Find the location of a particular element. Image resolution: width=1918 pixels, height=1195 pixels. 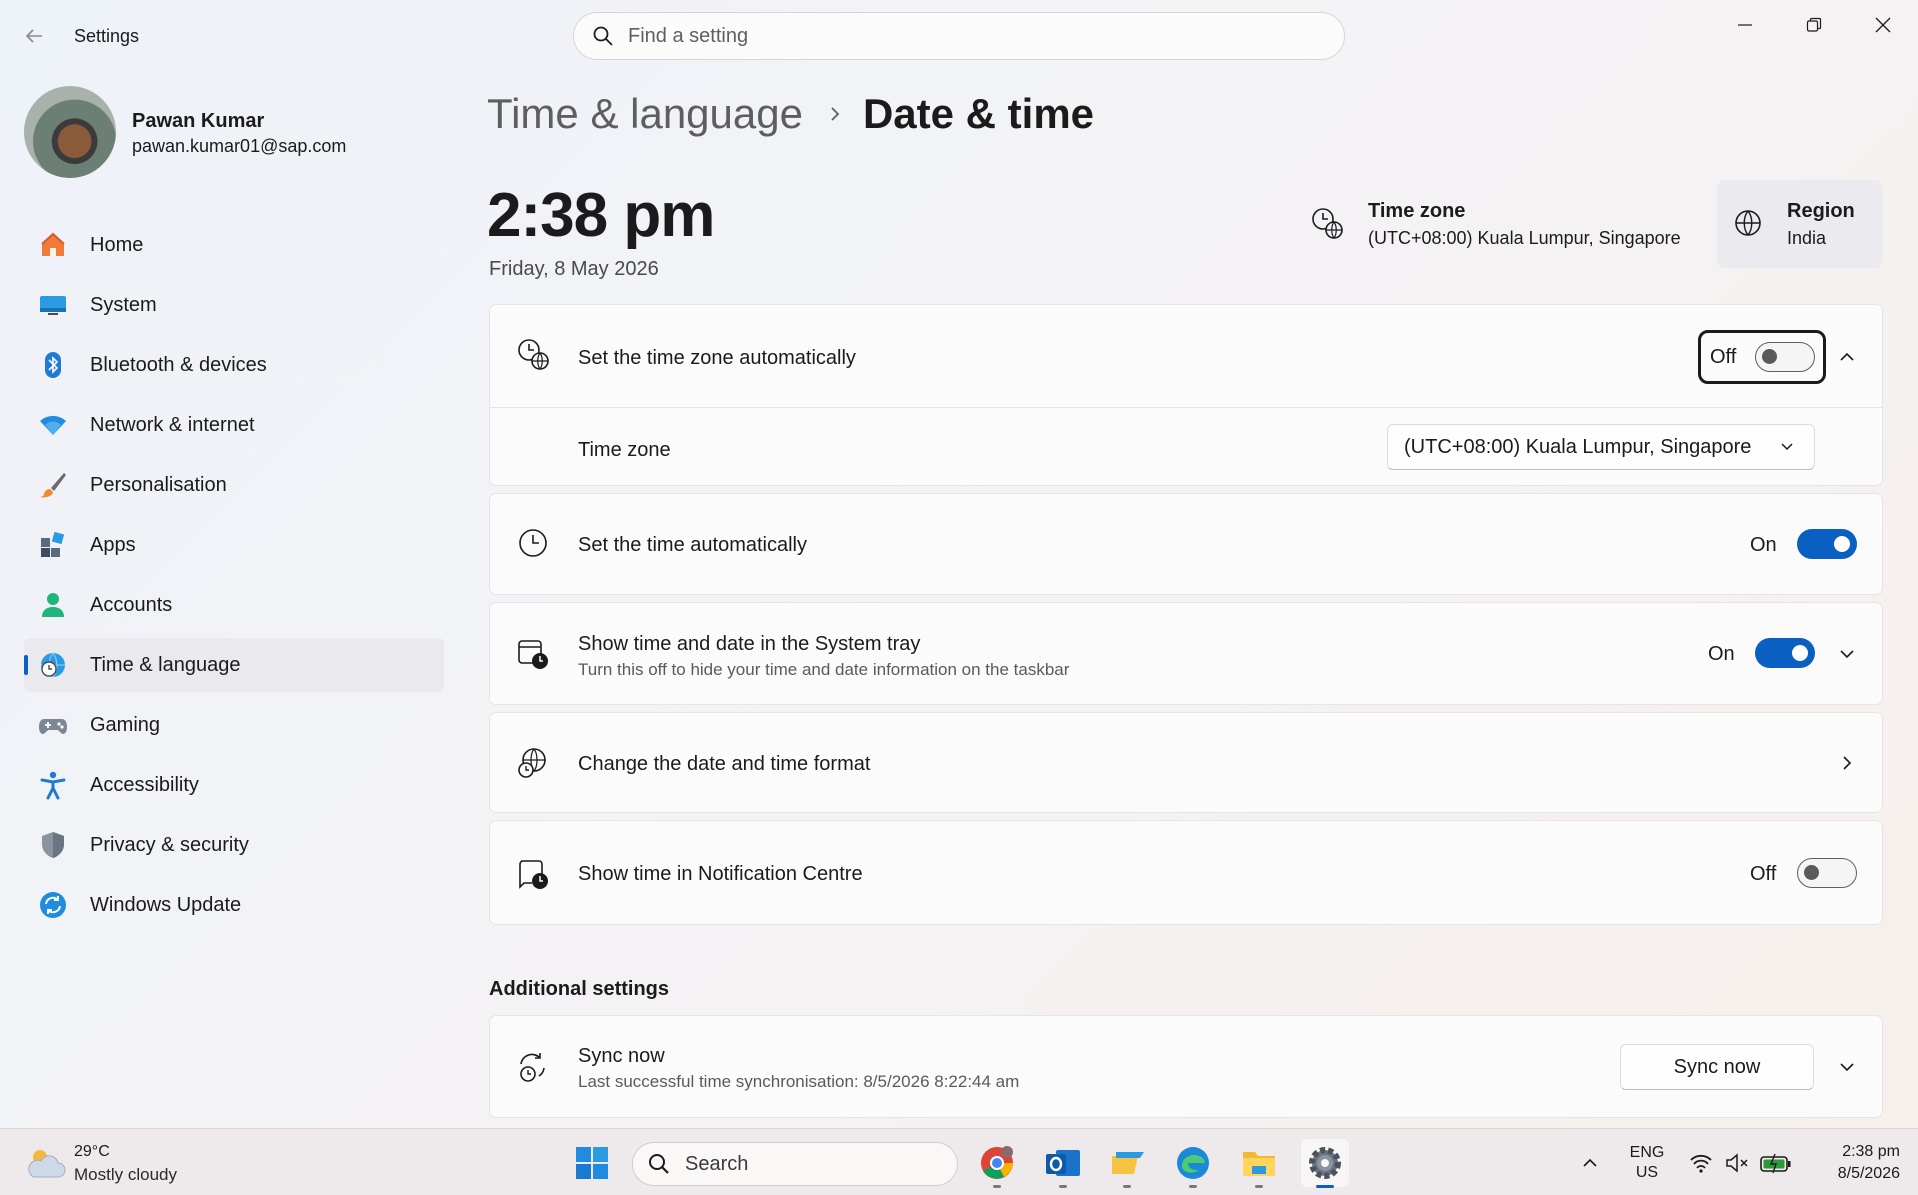

taskbar-app-file-explorer is located at coordinates (1259, 1163).